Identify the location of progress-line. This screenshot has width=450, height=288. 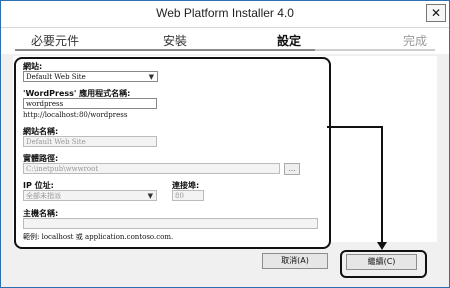
(165, 50).